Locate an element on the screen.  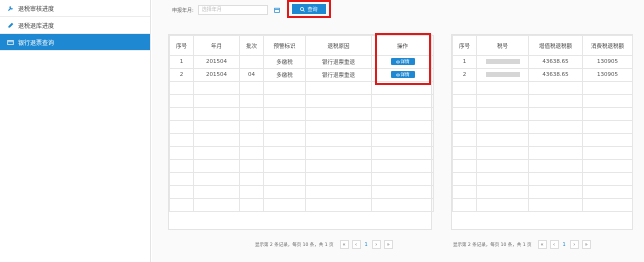
table-row: 2 43638.65 130905 is located at coordinates (542, 75).